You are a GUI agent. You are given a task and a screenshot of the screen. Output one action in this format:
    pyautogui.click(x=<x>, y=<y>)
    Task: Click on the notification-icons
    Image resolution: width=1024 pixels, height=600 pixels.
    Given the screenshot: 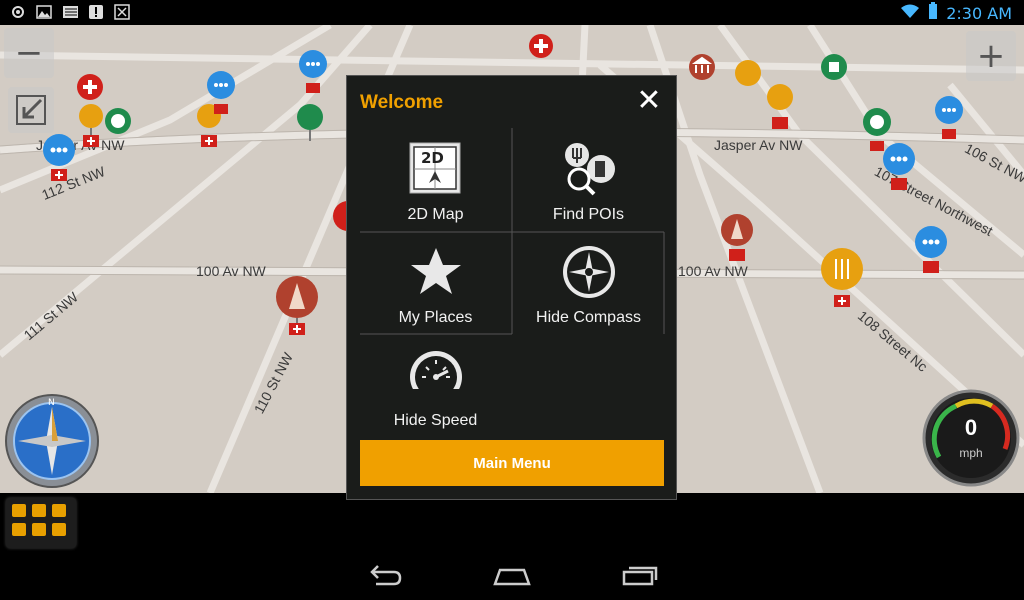 What is the action you would take?
    pyautogui.click(x=70, y=12)
    